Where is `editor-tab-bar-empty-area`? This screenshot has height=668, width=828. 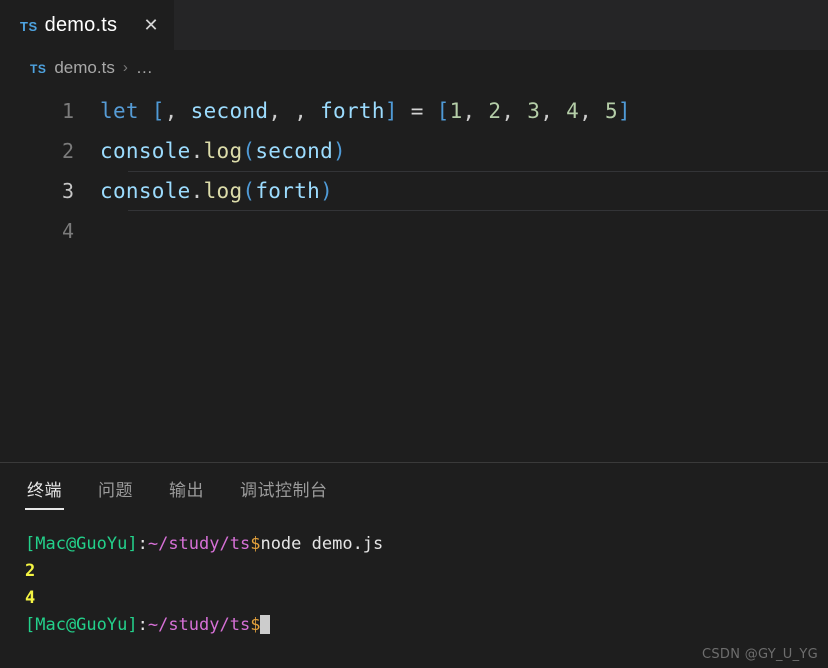
editor-tab-bar-empty-area is located at coordinates (501, 25).